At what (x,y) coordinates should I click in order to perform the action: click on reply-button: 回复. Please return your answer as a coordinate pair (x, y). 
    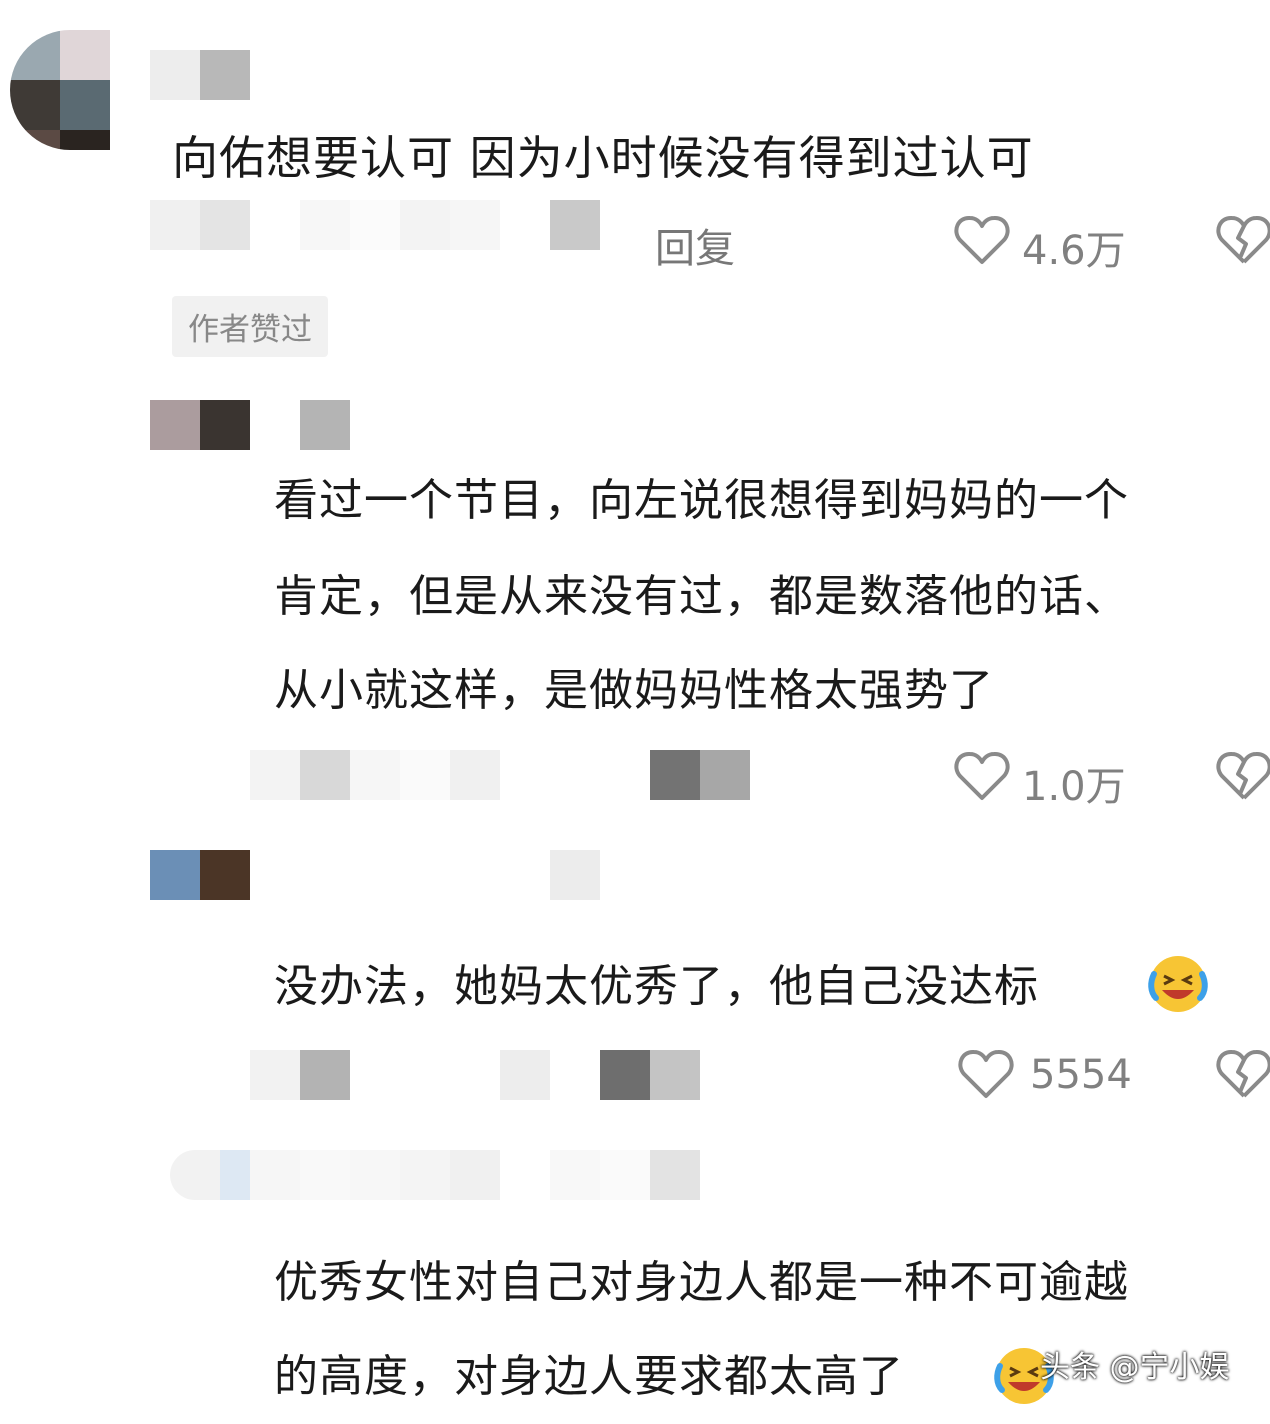
    Looking at the image, I should click on (695, 245).